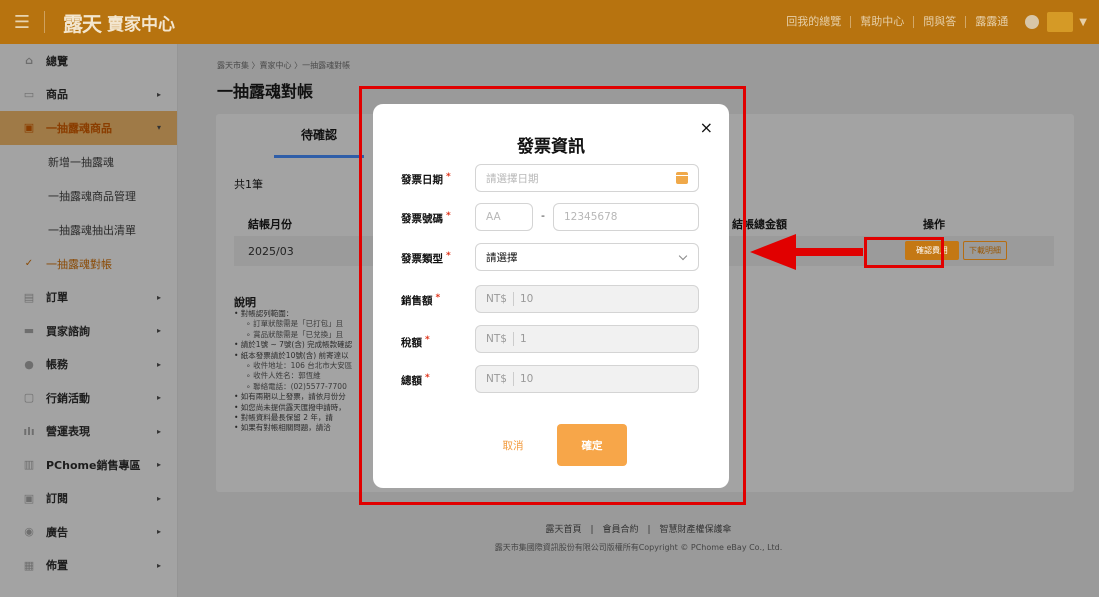  I want to click on sidebar-item-orders: ▤ 訂單 ▸, so click(88, 298).